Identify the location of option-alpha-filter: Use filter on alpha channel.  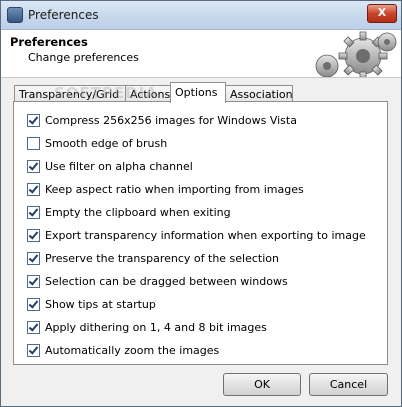
(110, 166).